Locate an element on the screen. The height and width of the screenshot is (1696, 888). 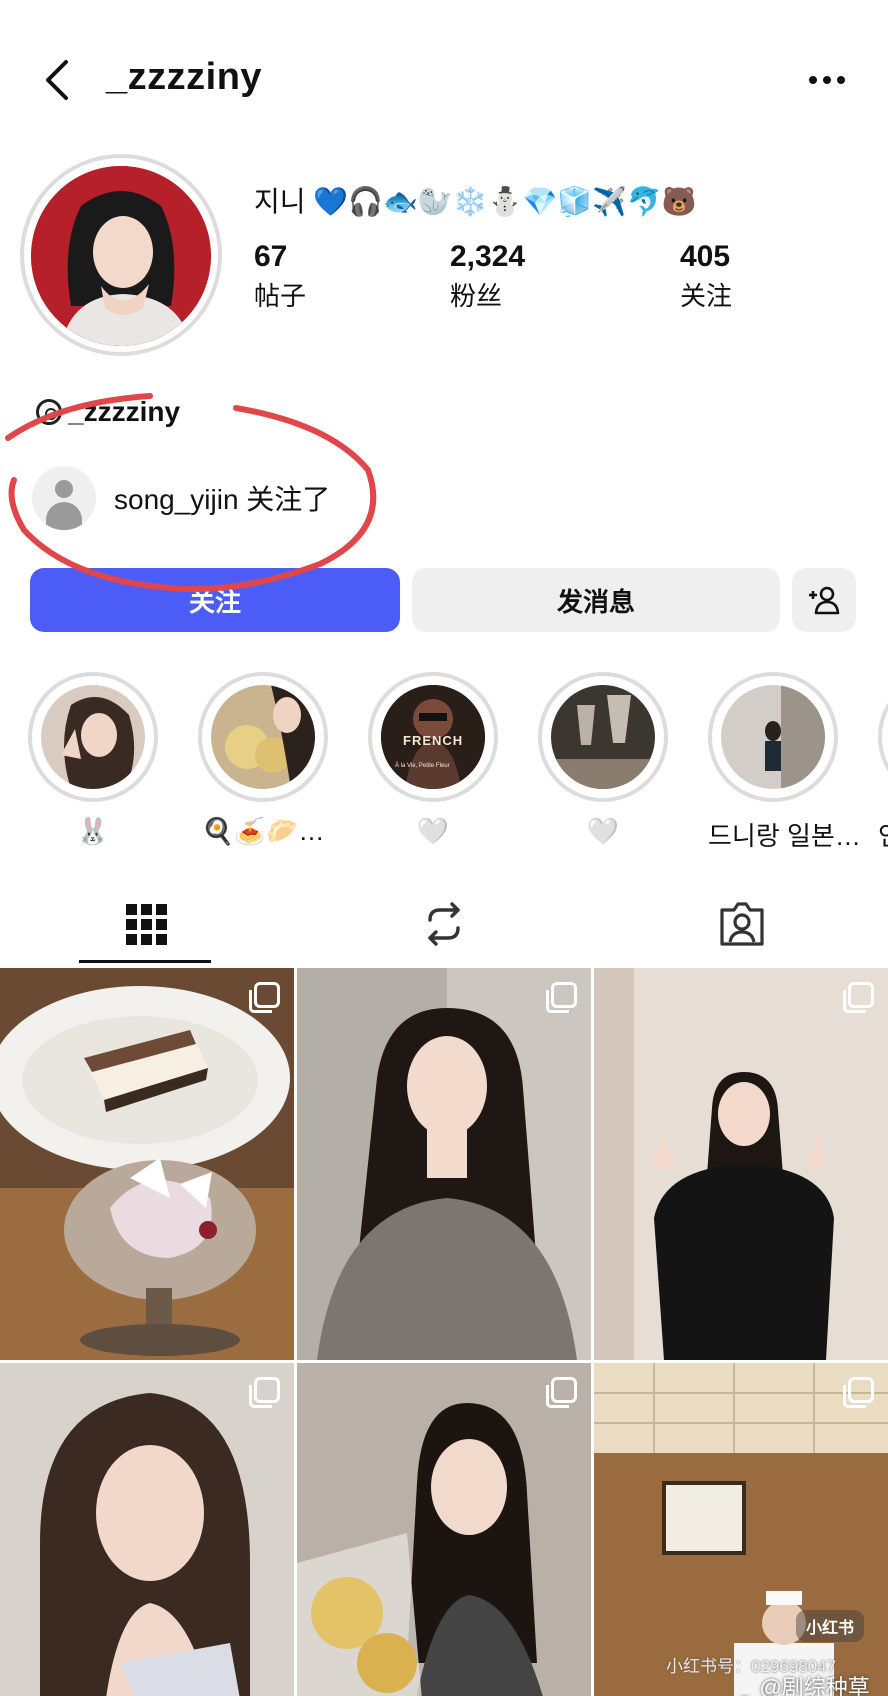
story-highlight: 🐰 is located at coordinates (93, 759).